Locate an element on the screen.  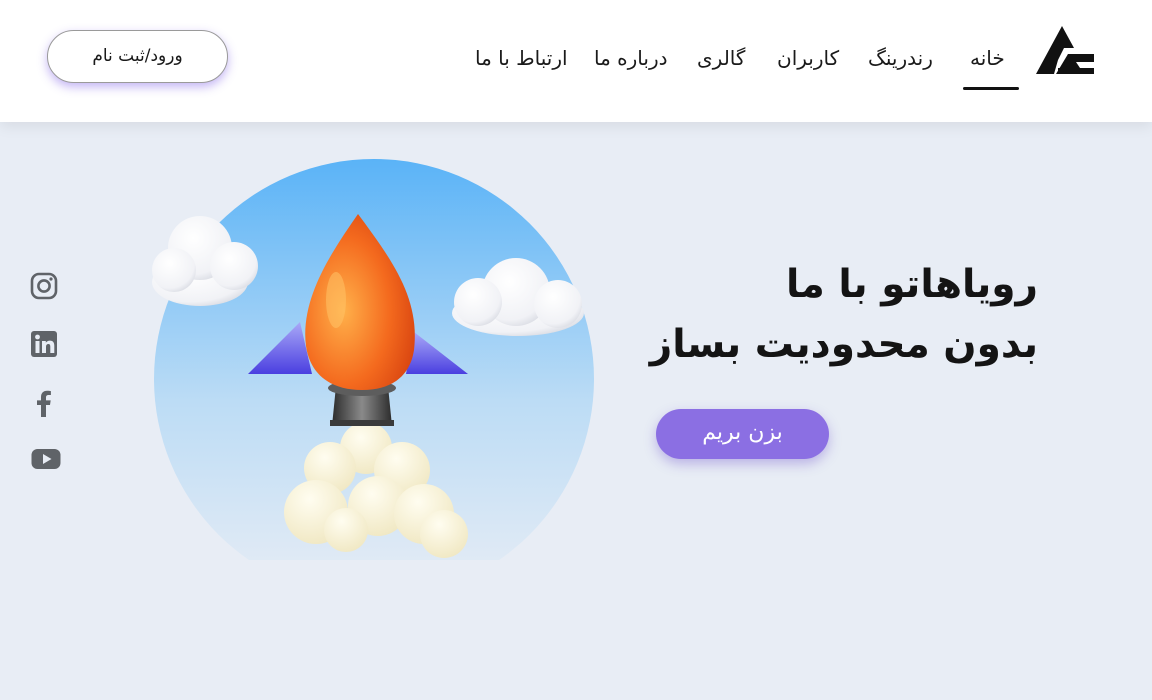
nav-item-users: کاربران is located at coordinates (808, 58).